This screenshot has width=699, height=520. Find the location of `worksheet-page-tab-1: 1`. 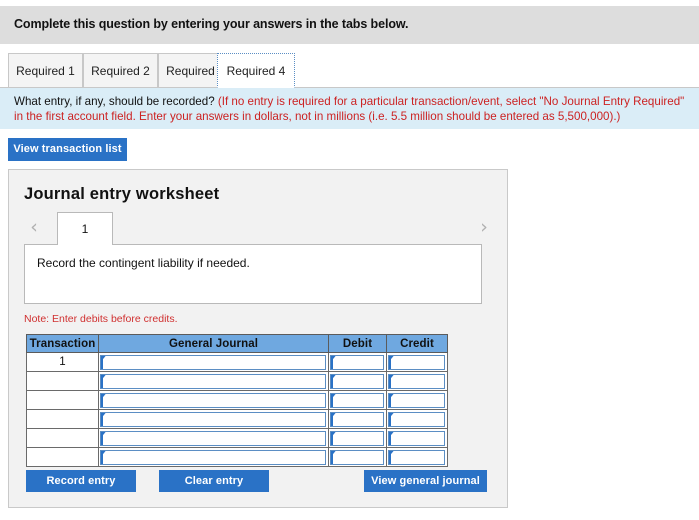

worksheet-page-tab-1: 1 is located at coordinates (85, 228).